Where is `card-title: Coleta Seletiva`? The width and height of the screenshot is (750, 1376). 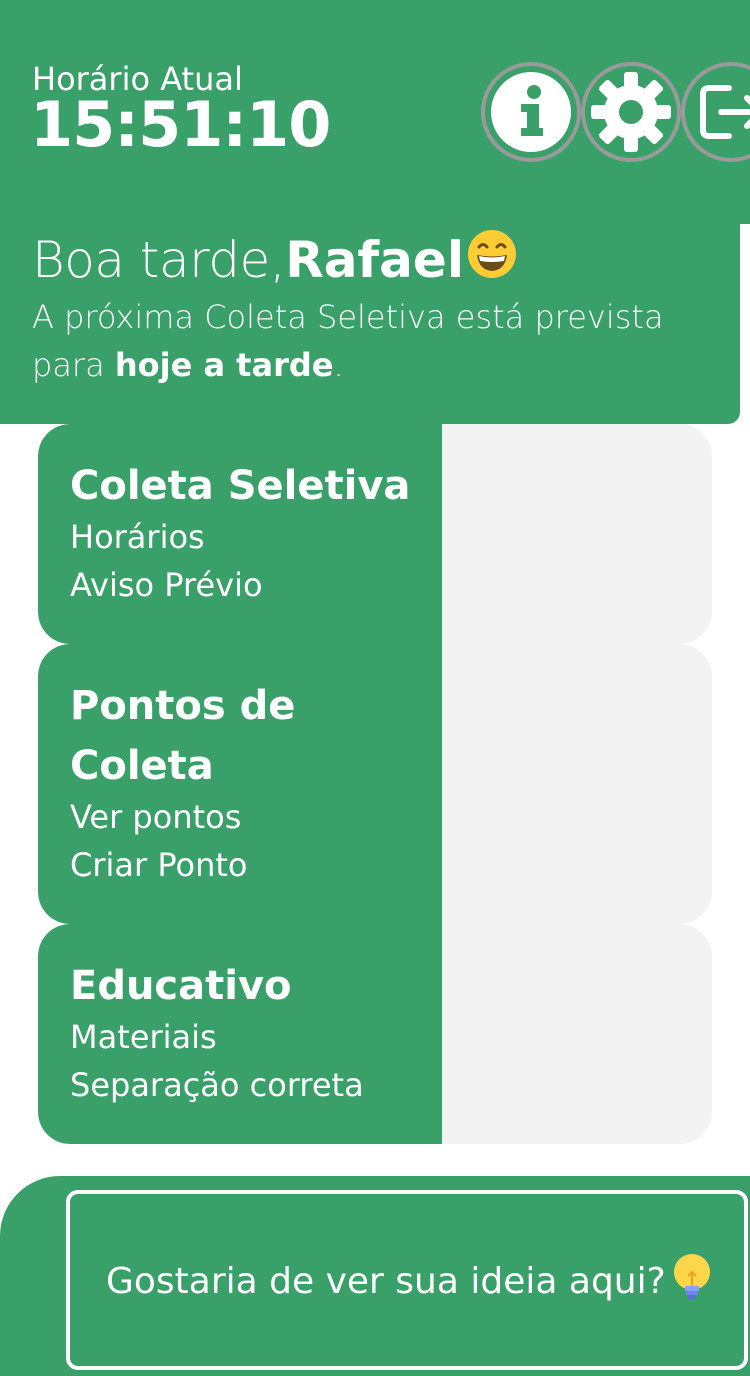 card-title: Coleta Seletiva is located at coordinates (240, 486).